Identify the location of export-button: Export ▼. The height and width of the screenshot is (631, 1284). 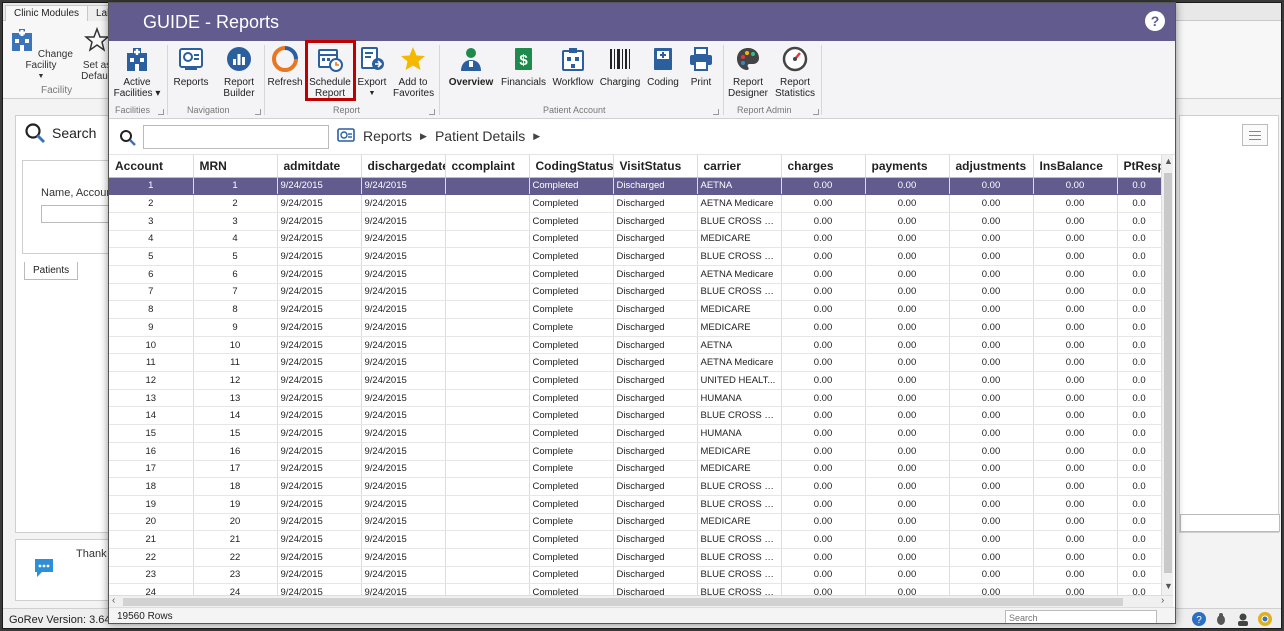
(372, 72).